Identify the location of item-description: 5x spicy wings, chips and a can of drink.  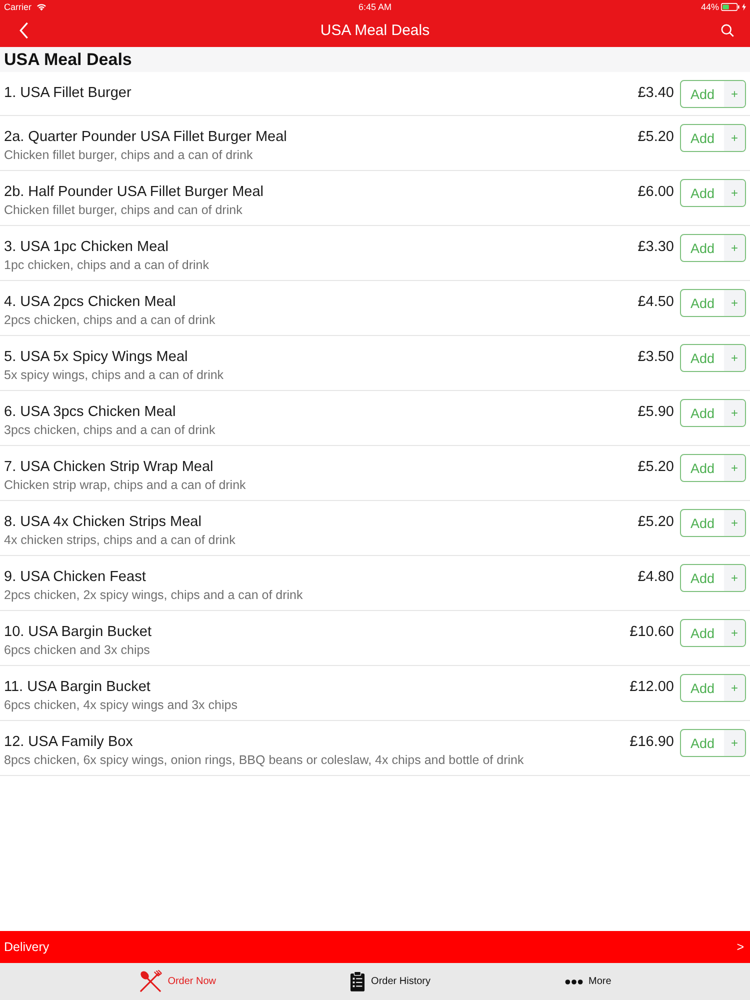
(114, 375).